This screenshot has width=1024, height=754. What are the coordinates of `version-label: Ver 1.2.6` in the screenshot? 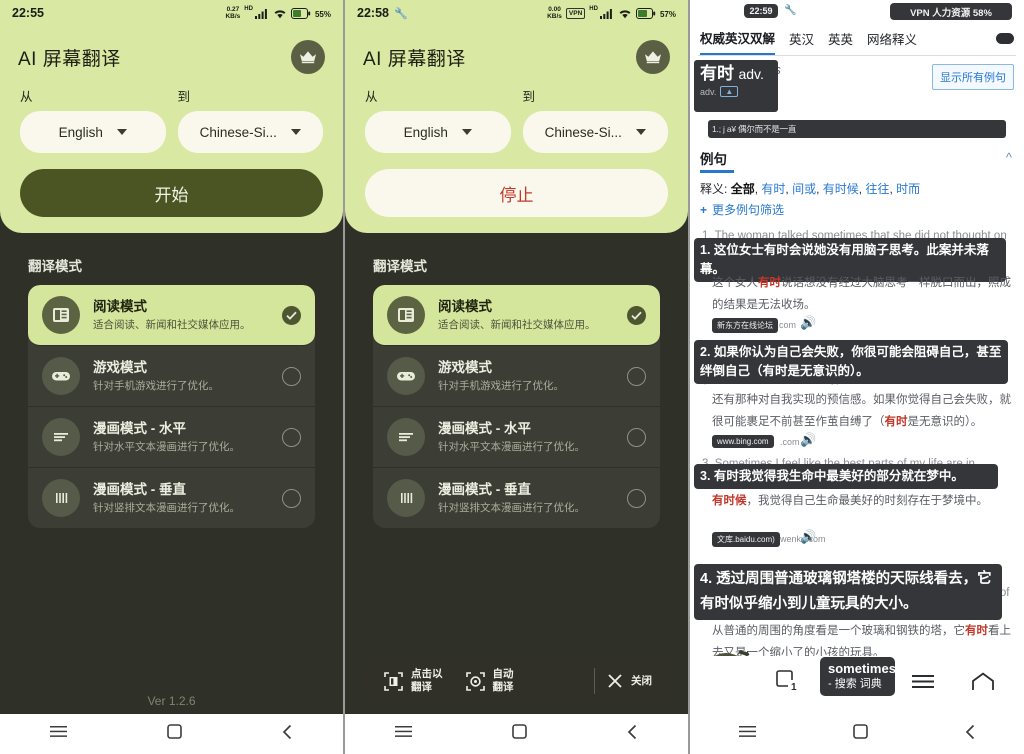 It's located at (171, 701).